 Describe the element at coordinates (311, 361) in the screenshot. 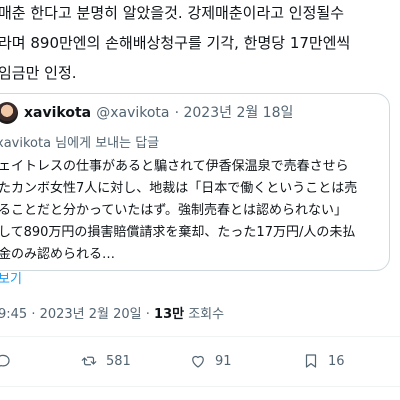

I see `bookmark-icon` at that location.